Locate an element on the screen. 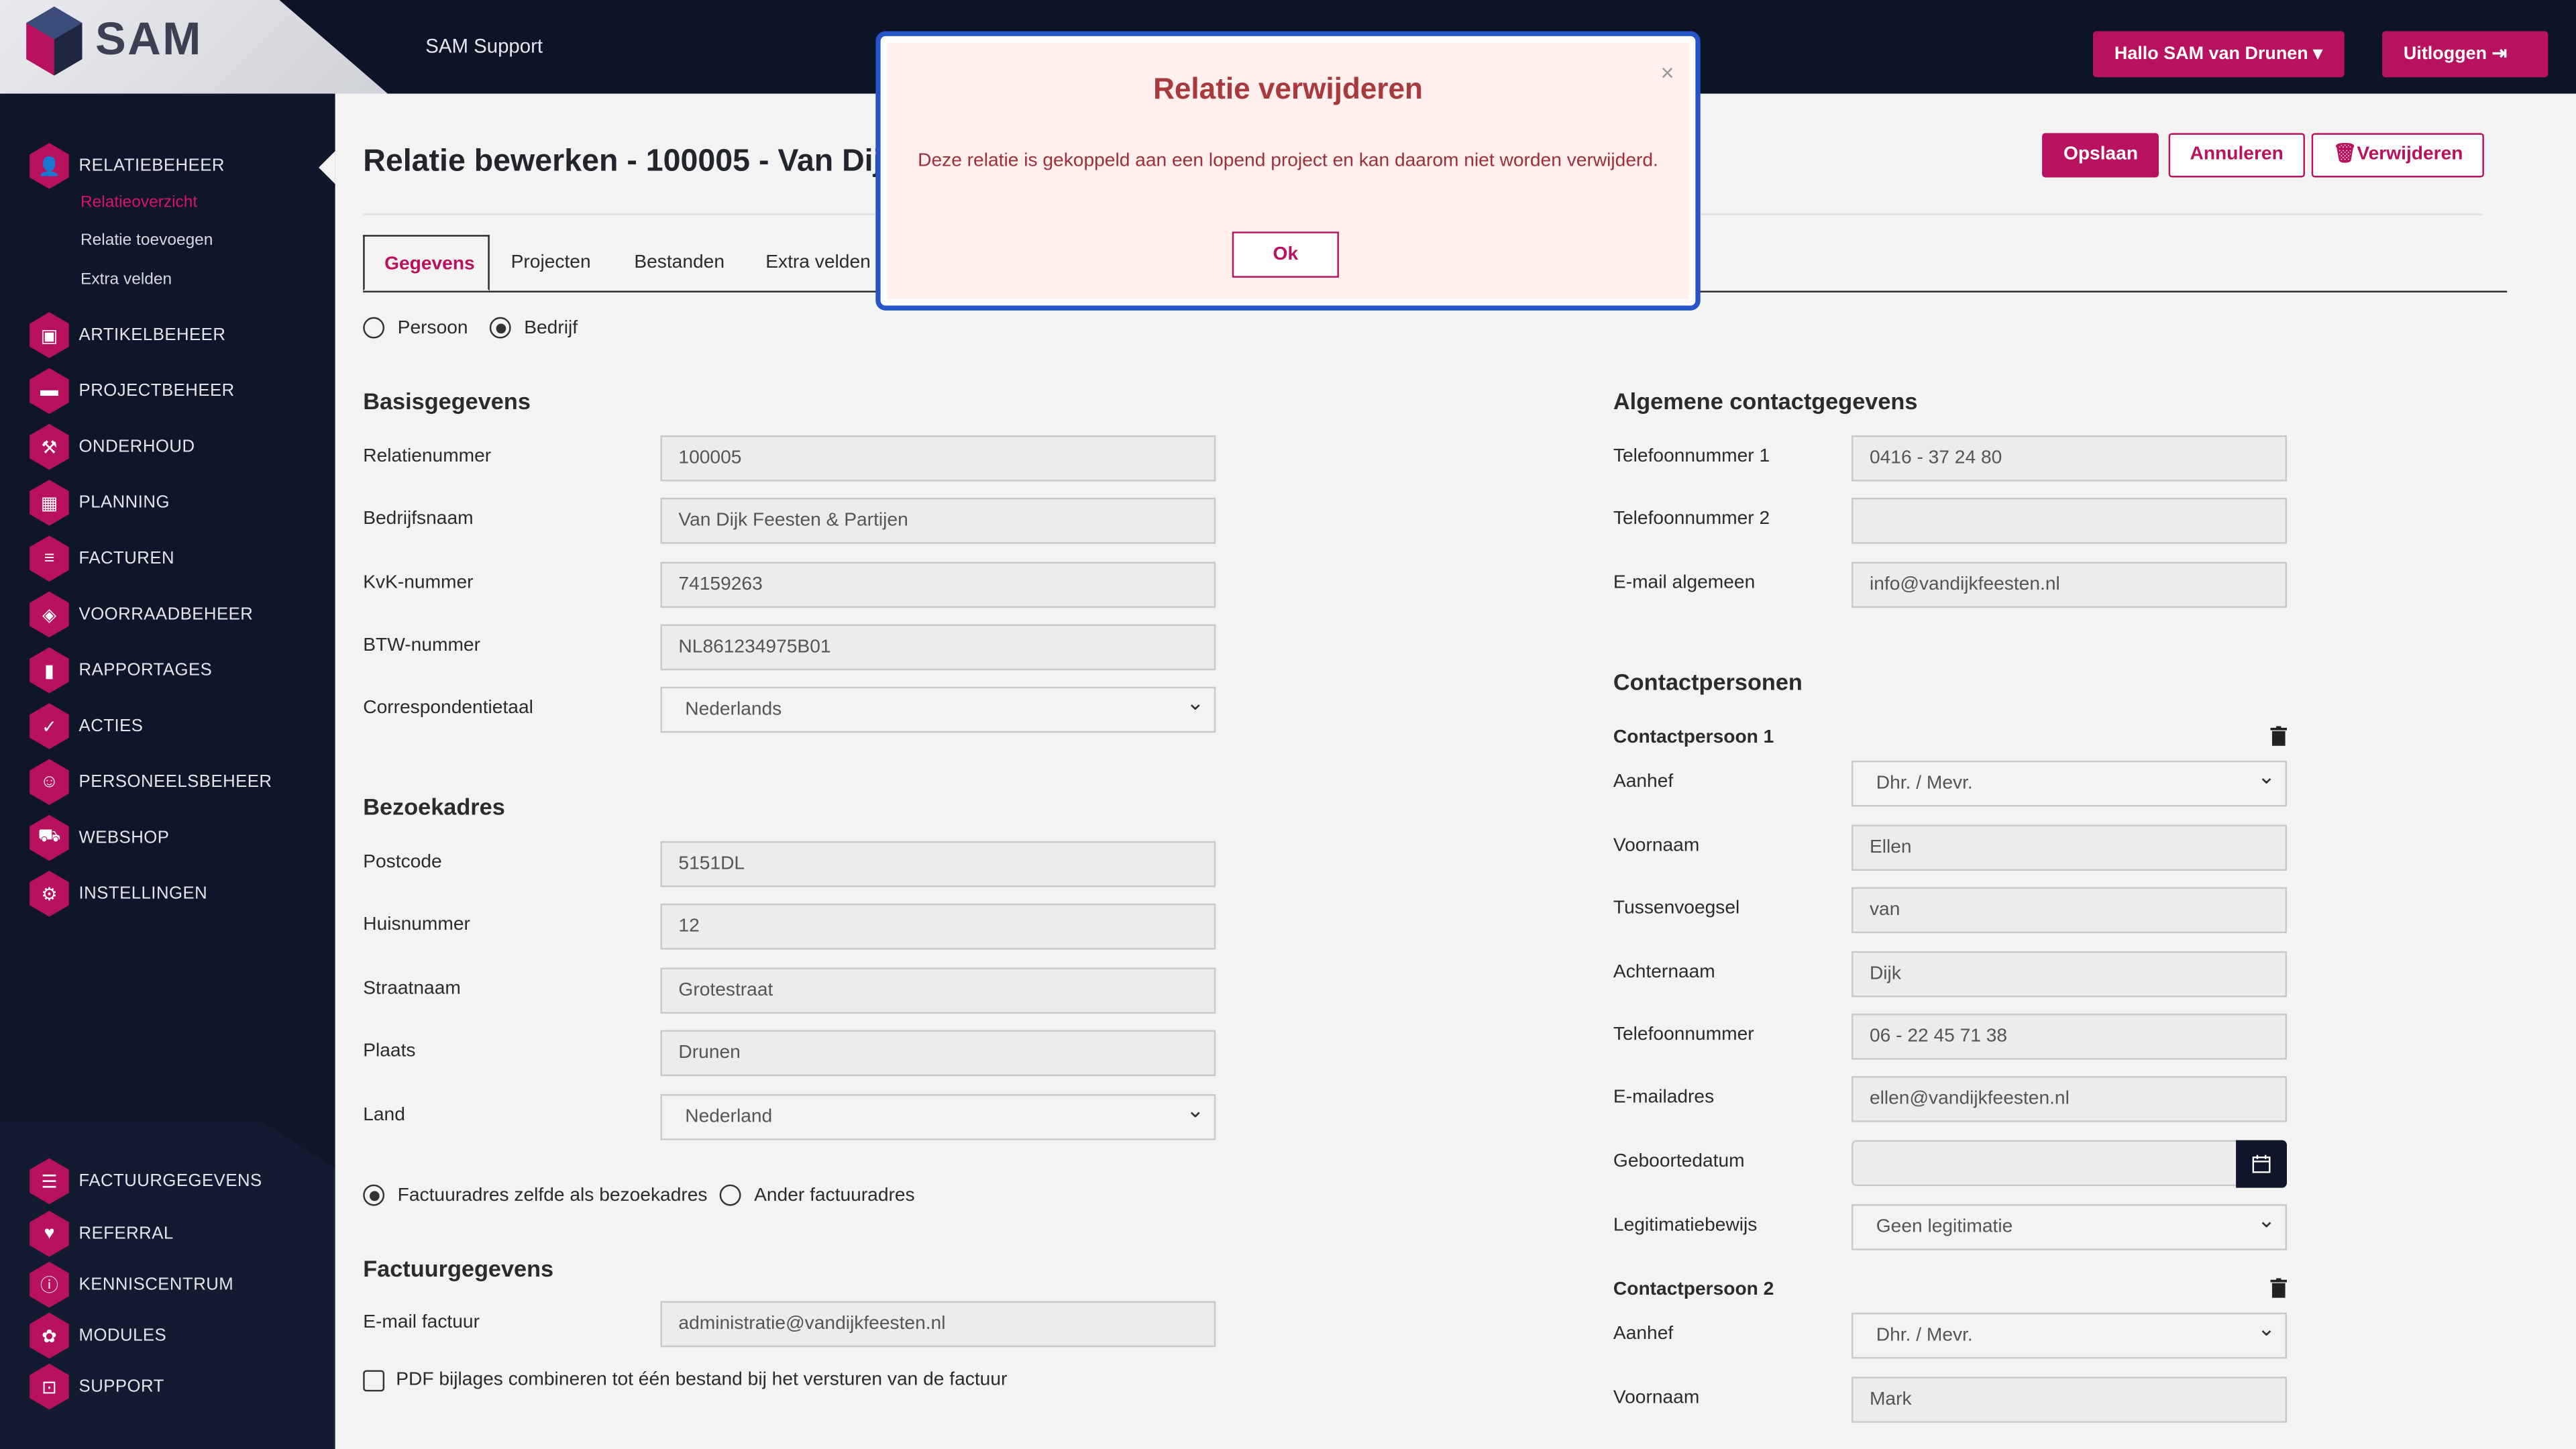 This screenshot has width=2576, height=1449. sidebar-item-facturen: ≡ FACTUREN is located at coordinates (102, 558).